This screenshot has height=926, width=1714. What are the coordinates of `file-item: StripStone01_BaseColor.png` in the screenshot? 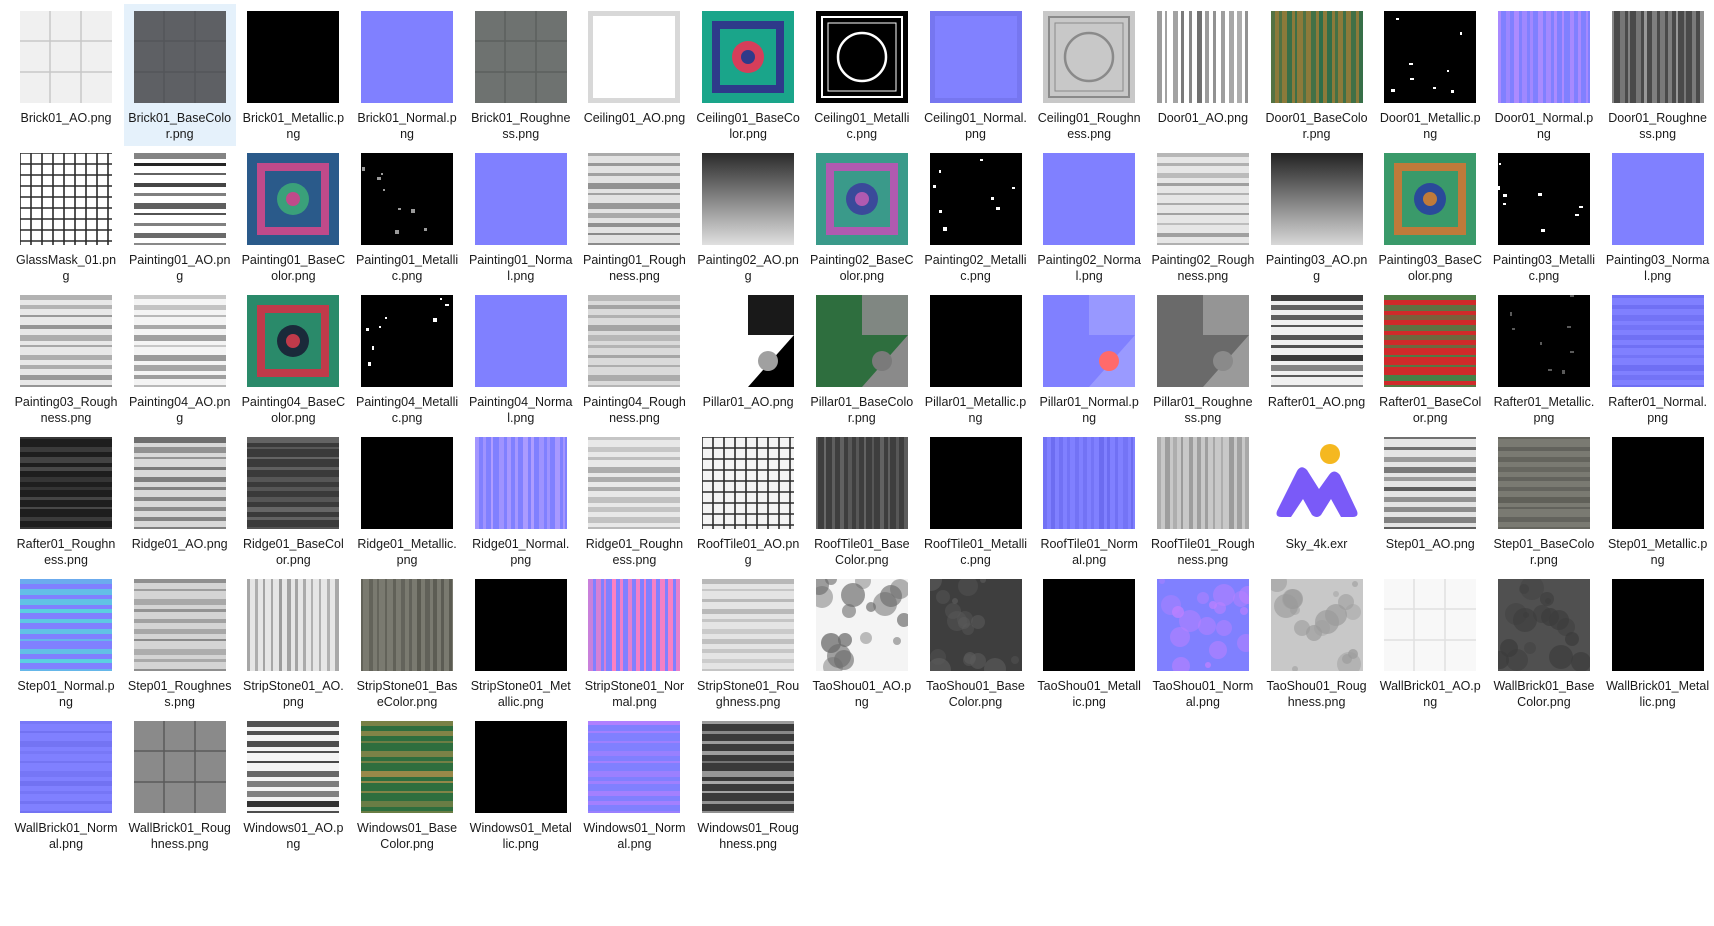 It's located at (407, 643).